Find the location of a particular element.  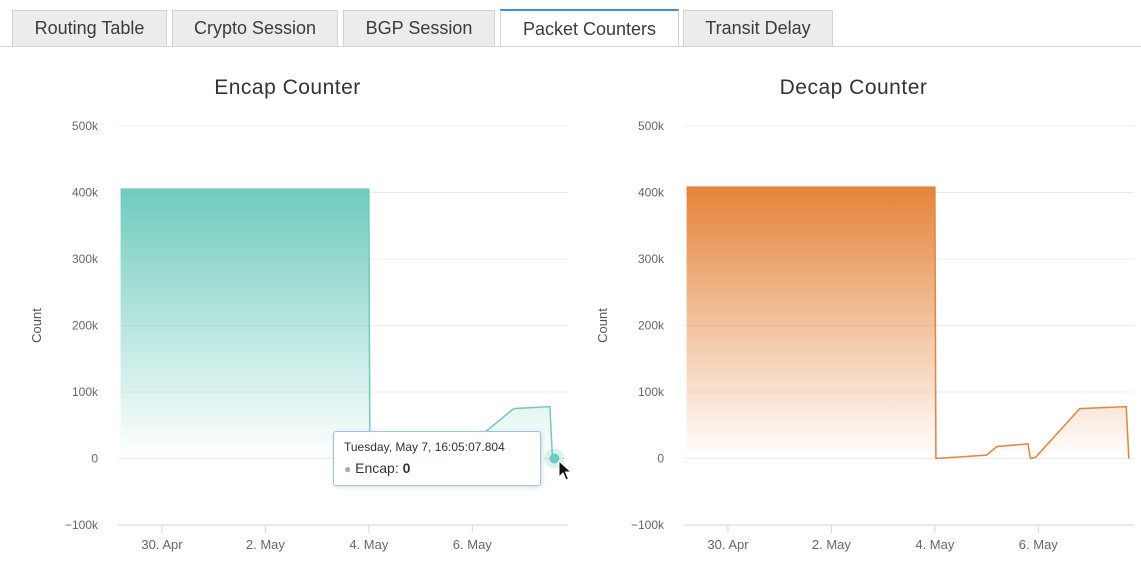

tab-bar-divider is located at coordinates (570, 46).